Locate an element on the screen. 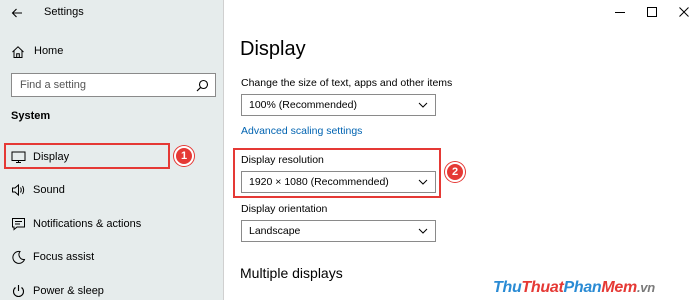  sidebar-item-notifications: Notifications & actions is located at coordinates (111, 224).